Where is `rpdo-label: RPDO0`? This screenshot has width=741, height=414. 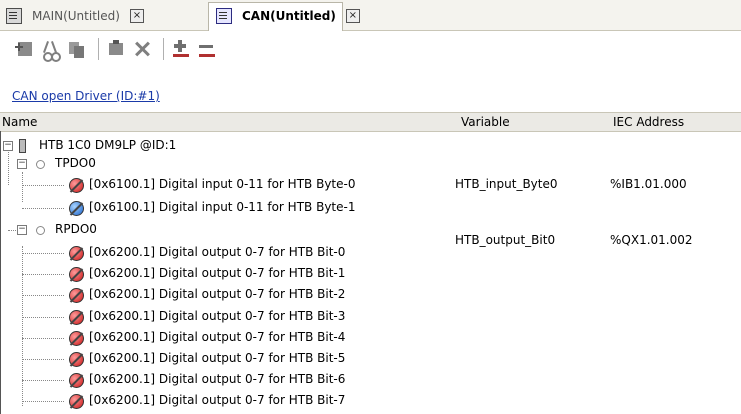
rpdo-label: RPDO0 is located at coordinates (76, 229).